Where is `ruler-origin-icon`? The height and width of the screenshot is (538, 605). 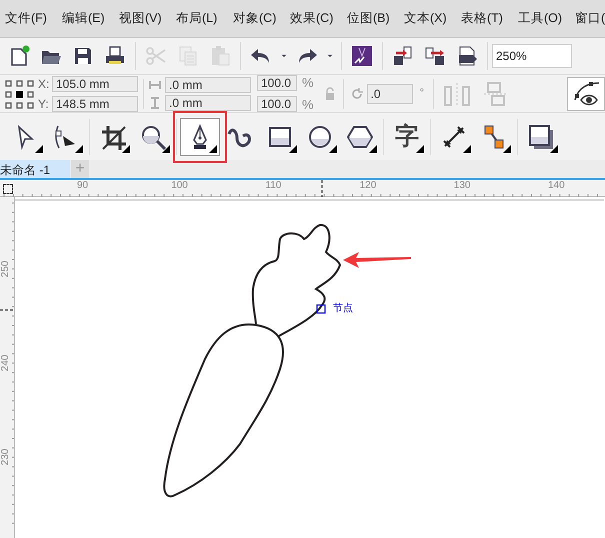
ruler-origin-icon is located at coordinates (8, 189).